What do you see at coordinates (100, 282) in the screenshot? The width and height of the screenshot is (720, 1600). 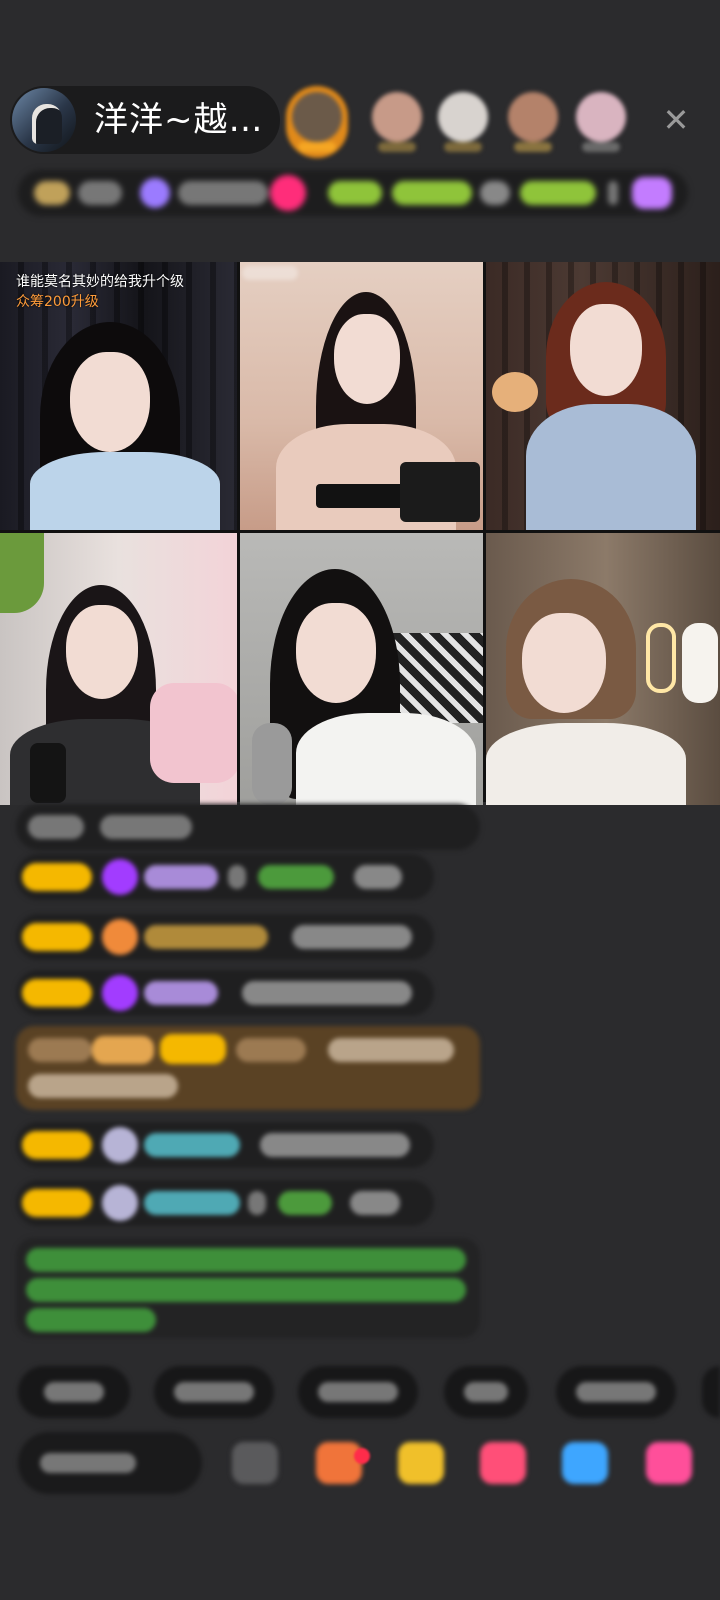 I see `caption-title: 谁能莫名其妙的给我升个级` at bounding box center [100, 282].